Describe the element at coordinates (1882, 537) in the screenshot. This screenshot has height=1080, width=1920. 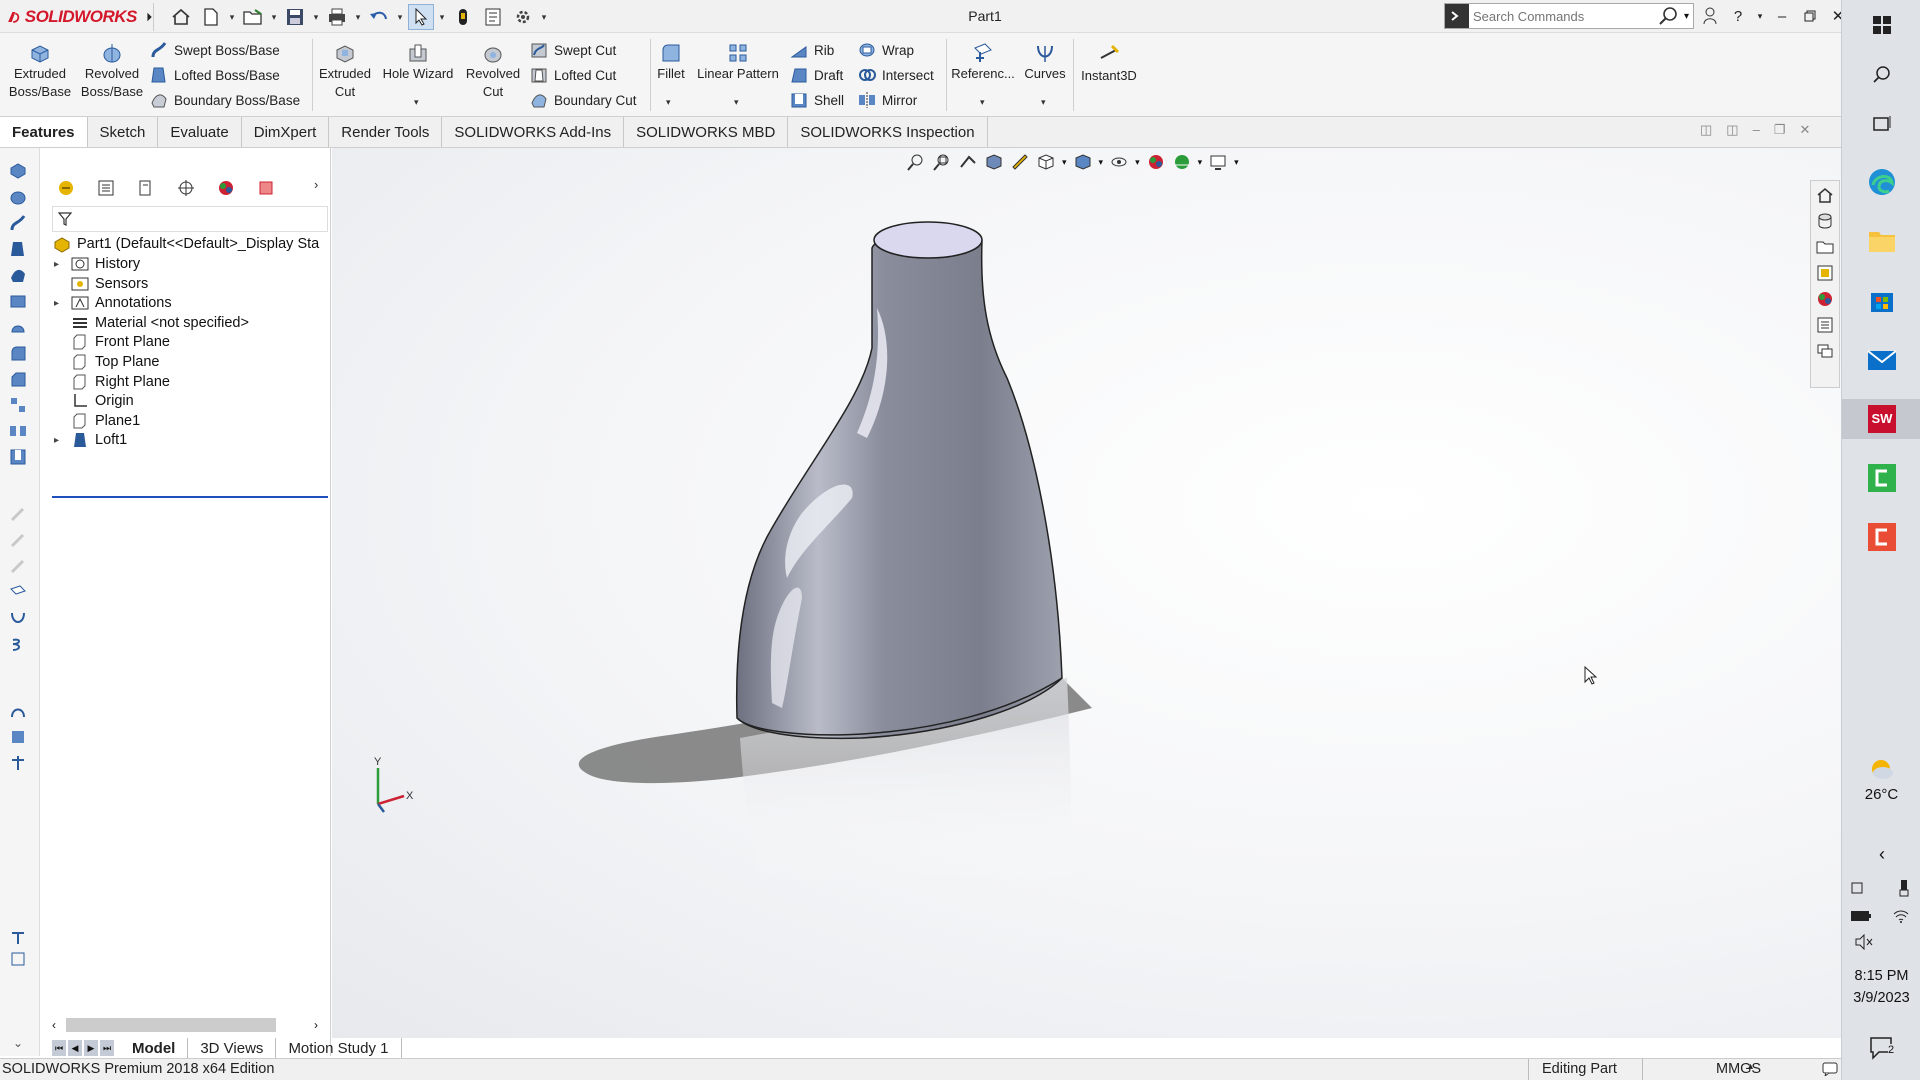
I see `red-app-icon` at that location.